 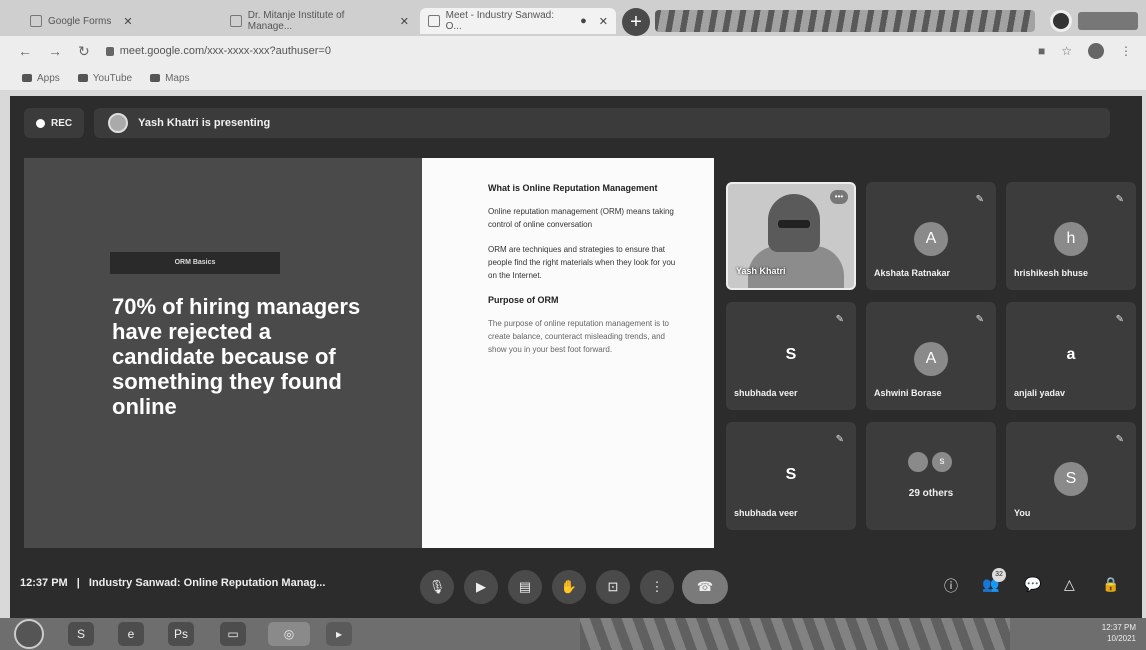 I want to click on apps-icon, so click(x=27, y=78).